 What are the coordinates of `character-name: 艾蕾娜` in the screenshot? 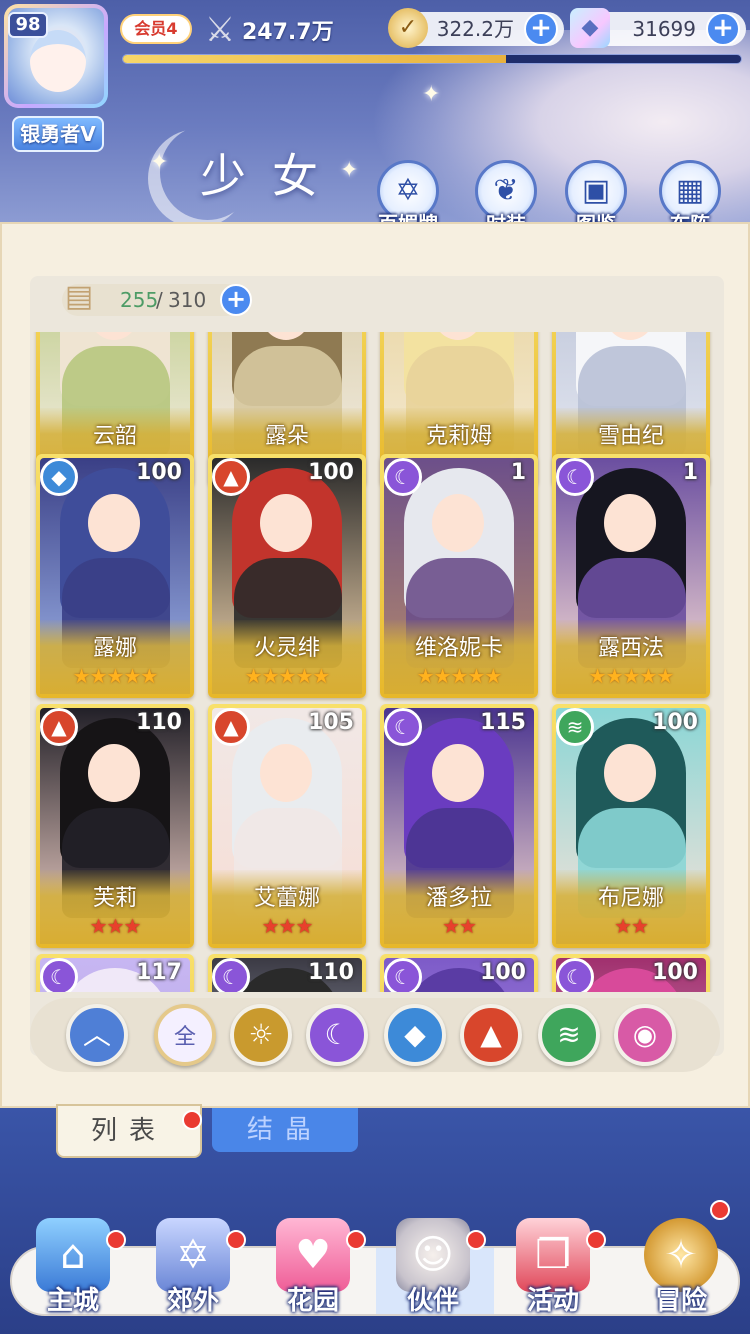 It's located at (286, 898).